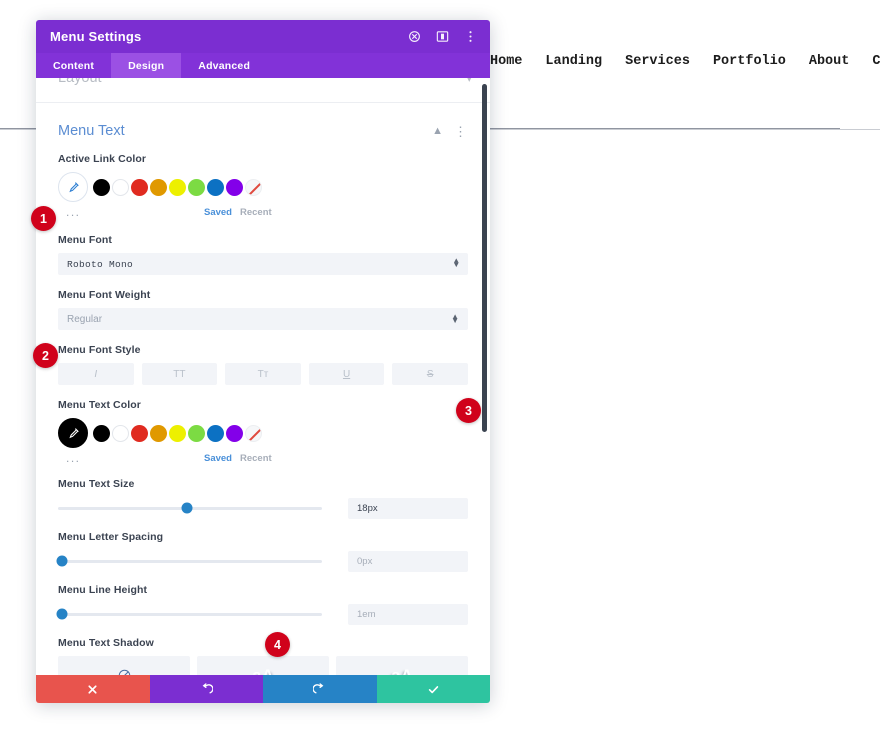 The image size is (880, 746). Describe the element at coordinates (749, 61) in the screenshot. I see `nav-link-portfolio: Portfolio` at that location.